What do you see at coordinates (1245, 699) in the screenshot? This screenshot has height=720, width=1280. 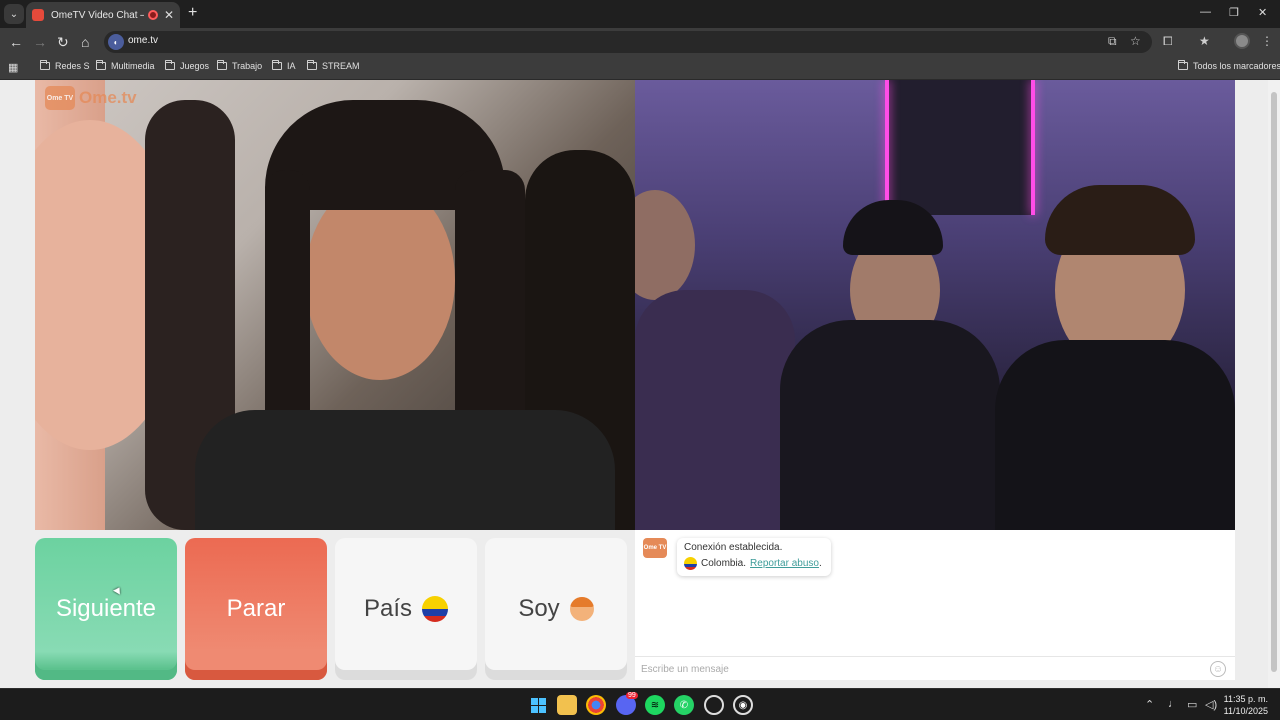 I see `clock-time: 11:35 p. m.` at bounding box center [1245, 699].